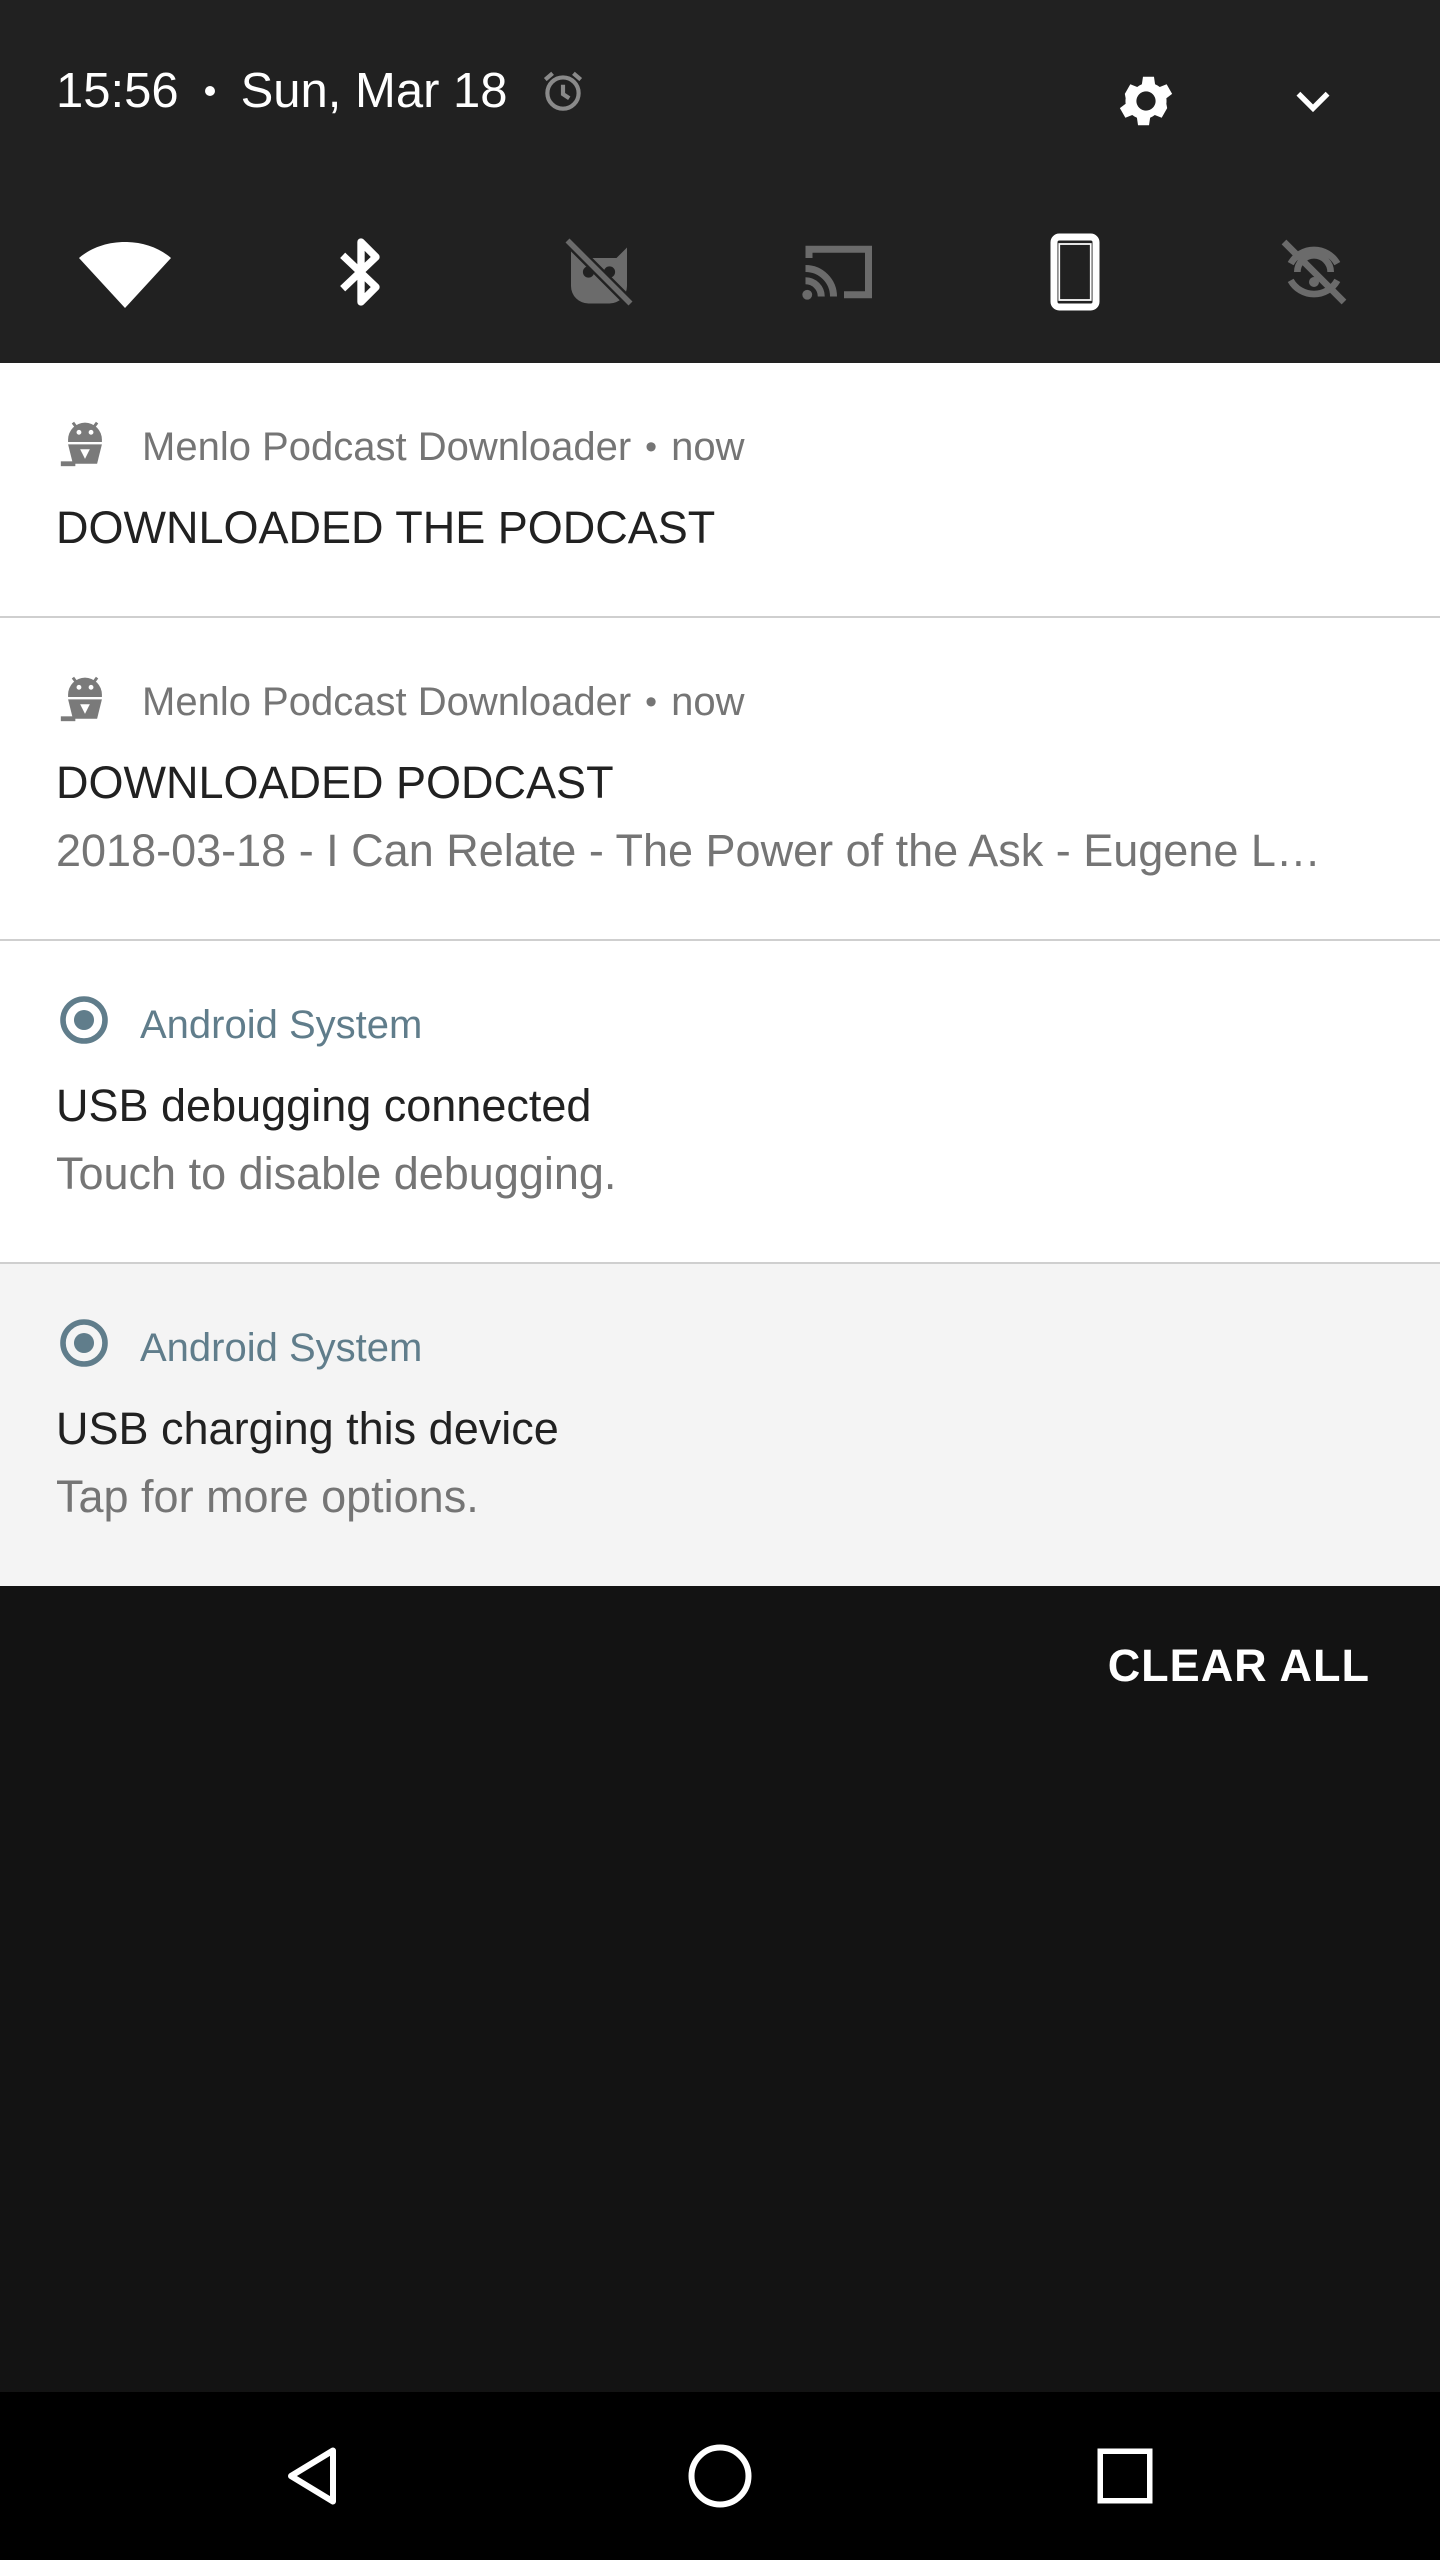  I want to click on notification-title: USB debugging connected, so click(324, 1105).